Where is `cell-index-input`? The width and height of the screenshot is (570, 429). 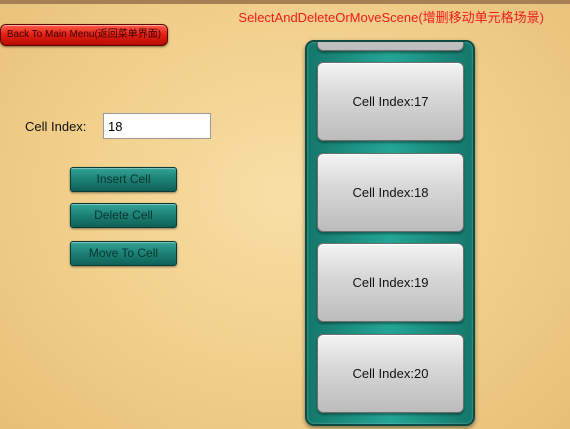 cell-index-input is located at coordinates (157, 126).